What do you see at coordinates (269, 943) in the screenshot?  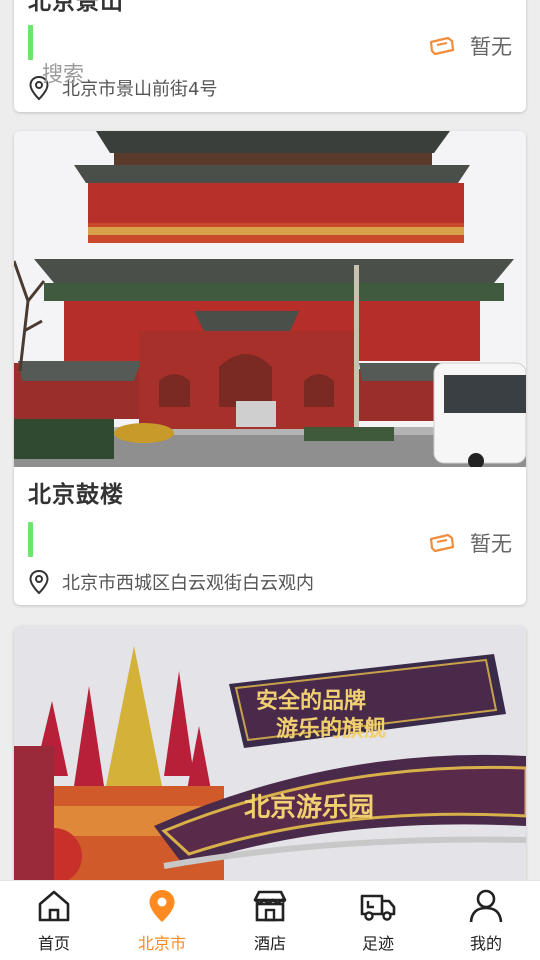 I see `nav-label: 酒店` at bounding box center [269, 943].